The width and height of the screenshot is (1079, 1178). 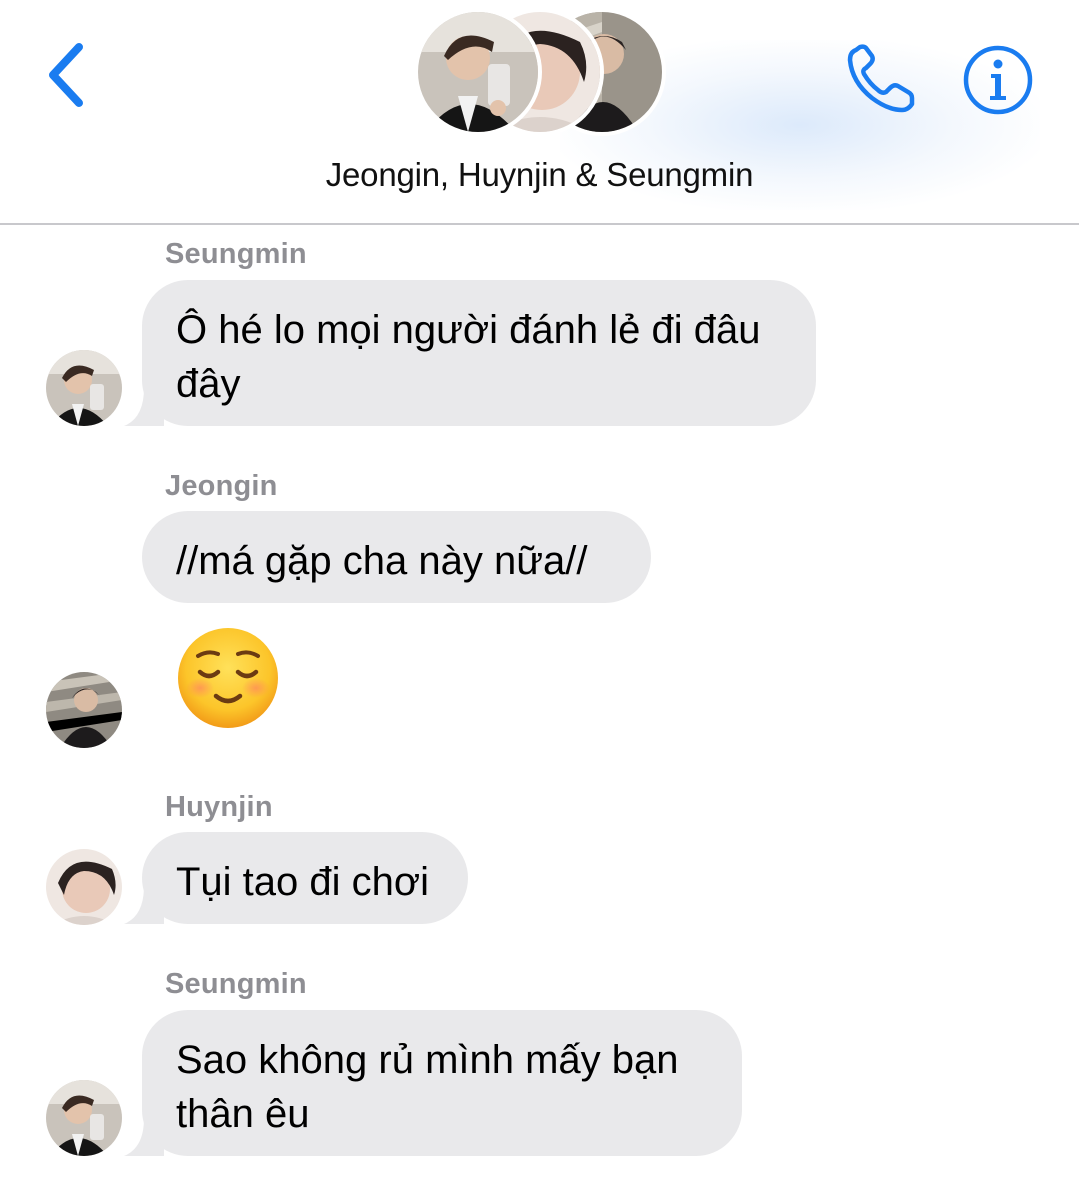 I want to click on phone-icon, so click(x=881, y=78).